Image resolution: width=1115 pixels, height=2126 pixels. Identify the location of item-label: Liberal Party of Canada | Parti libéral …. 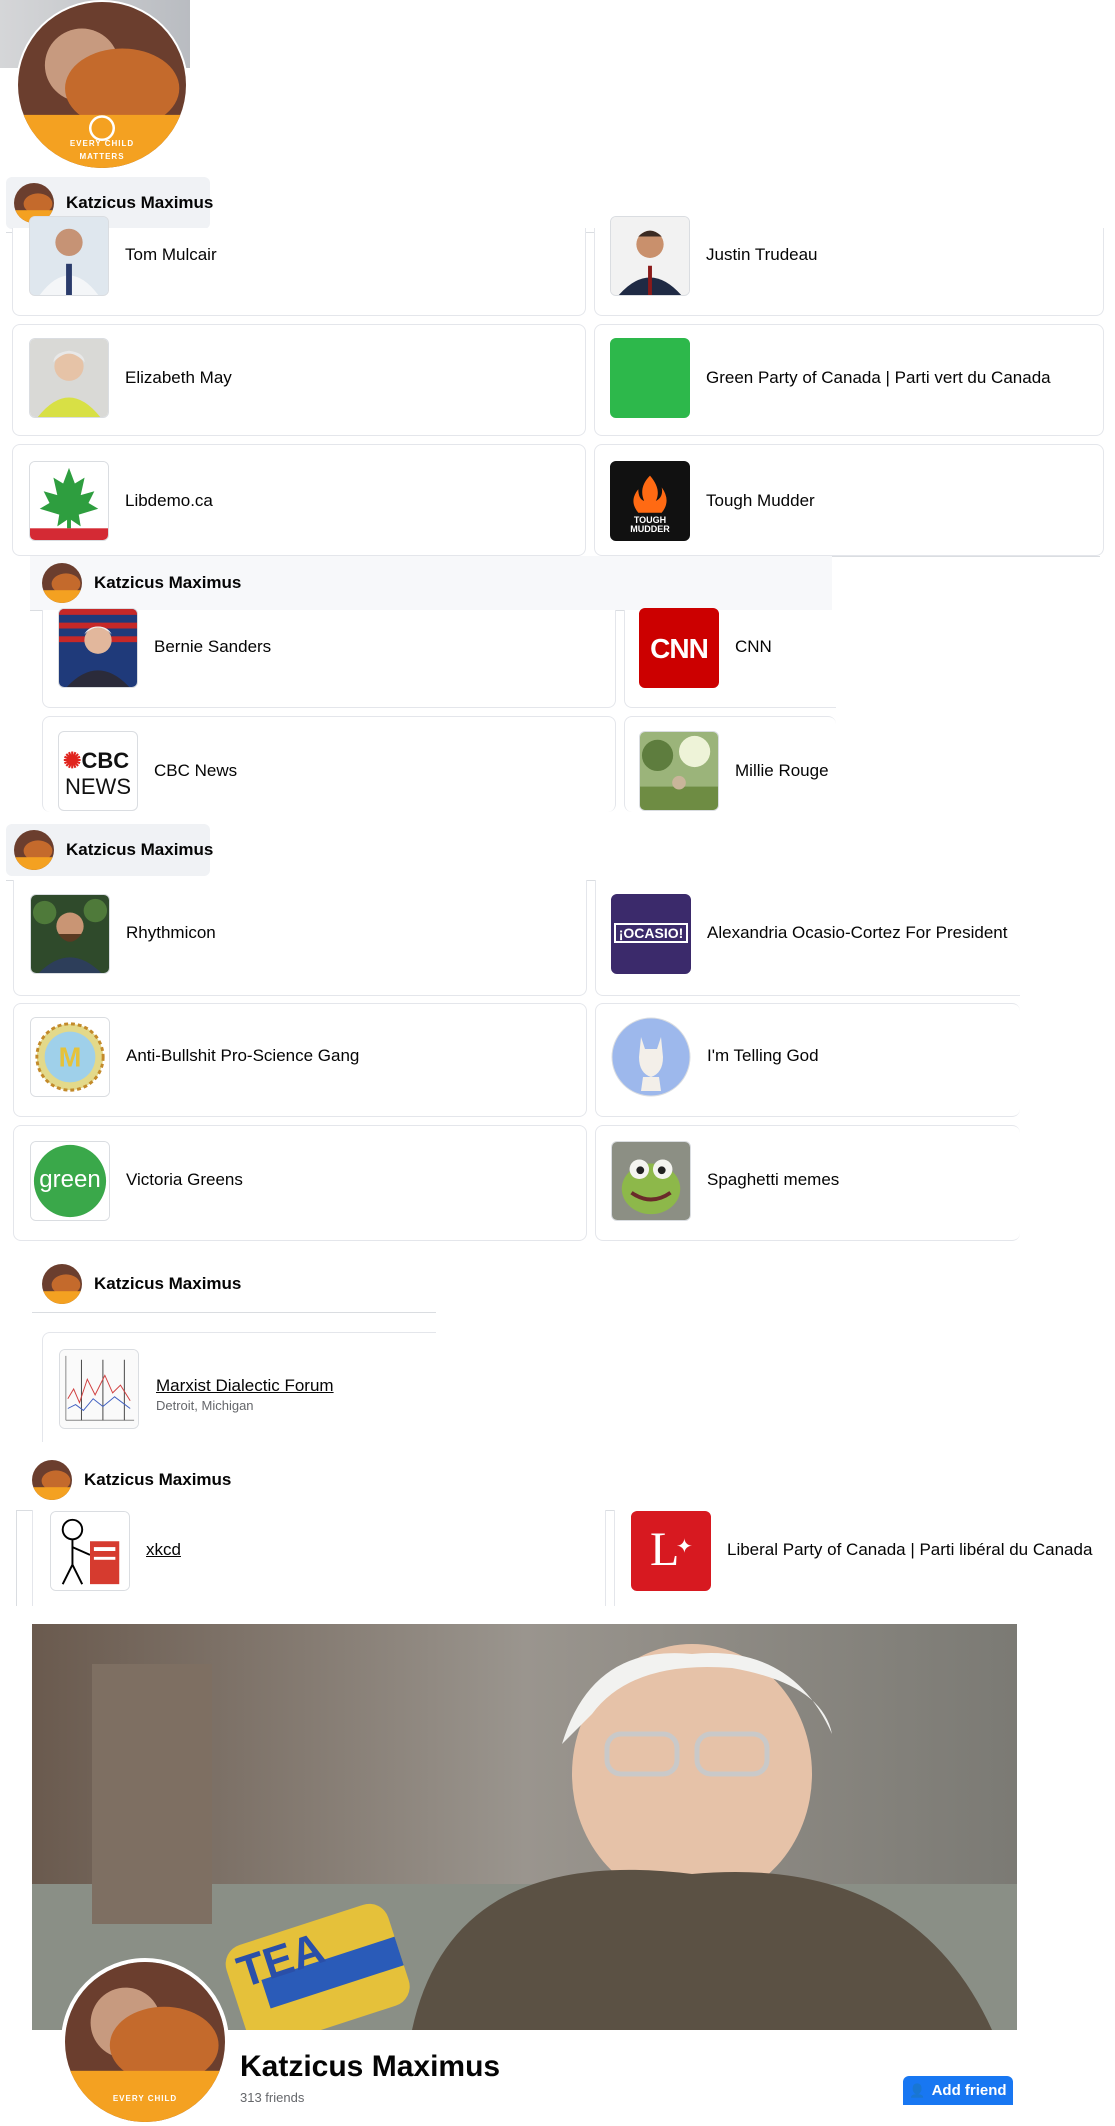
(909, 1550).